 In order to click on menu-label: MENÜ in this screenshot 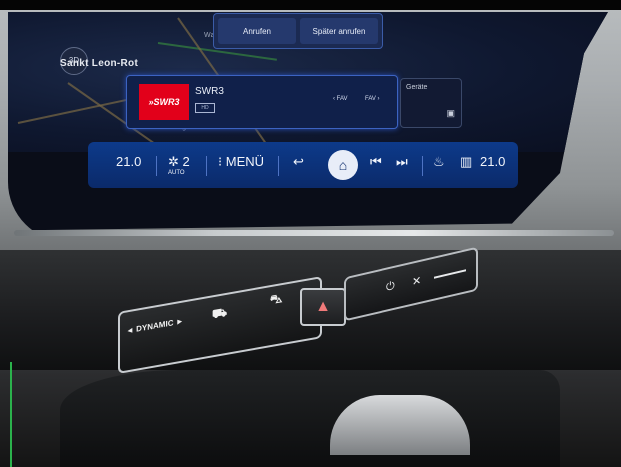, I will do `click(245, 161)`.